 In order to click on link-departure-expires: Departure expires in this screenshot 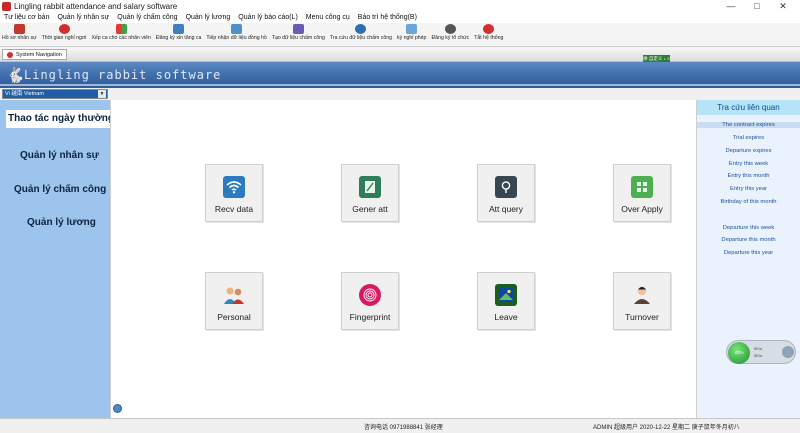, I will do `click(748, 151)`.